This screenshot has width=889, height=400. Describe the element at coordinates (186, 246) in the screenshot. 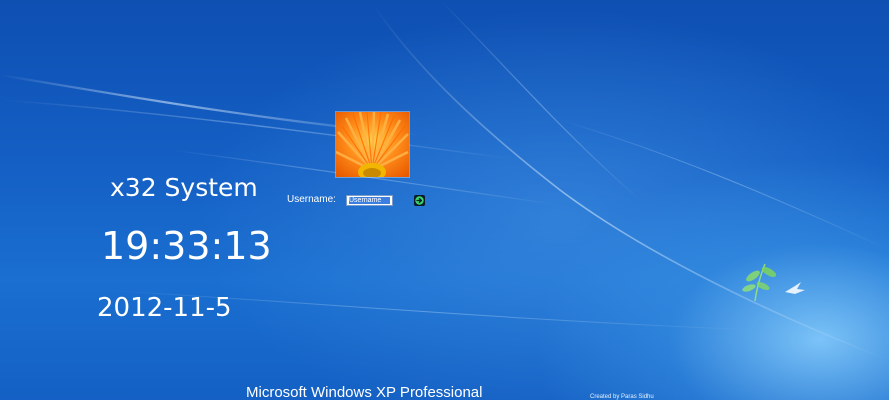

I see `clock-time: 19:33:13` at that location.